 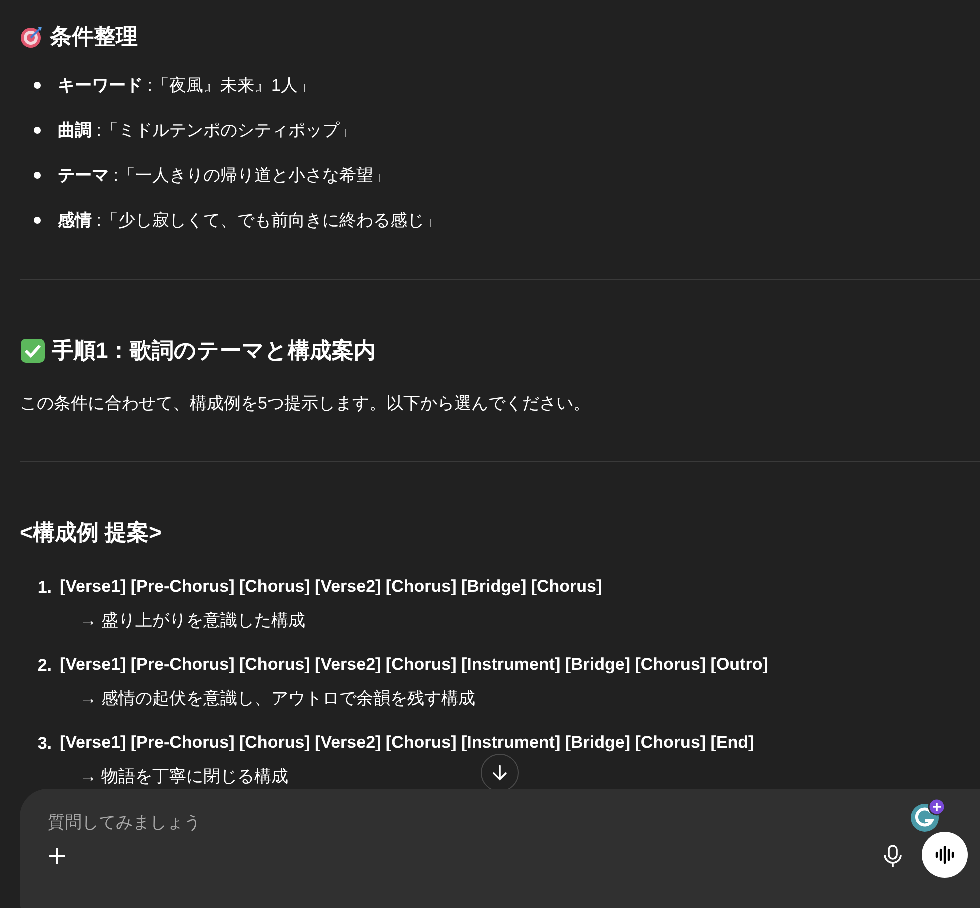 I want to click on paragraph-text: この条件に合わせて、構成例を5つ提示します。以下から選んでください。, so click(x=306, y=404).